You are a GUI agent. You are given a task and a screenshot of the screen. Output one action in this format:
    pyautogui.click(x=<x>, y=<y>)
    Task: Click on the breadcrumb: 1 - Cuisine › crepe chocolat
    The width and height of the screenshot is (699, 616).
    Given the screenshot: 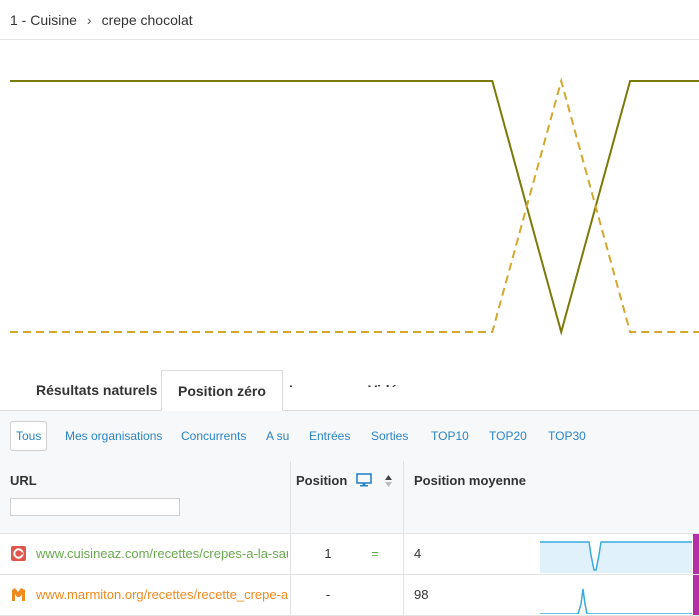 What is the action you would take?
    pyautogui.click(x=349, y=20)
    